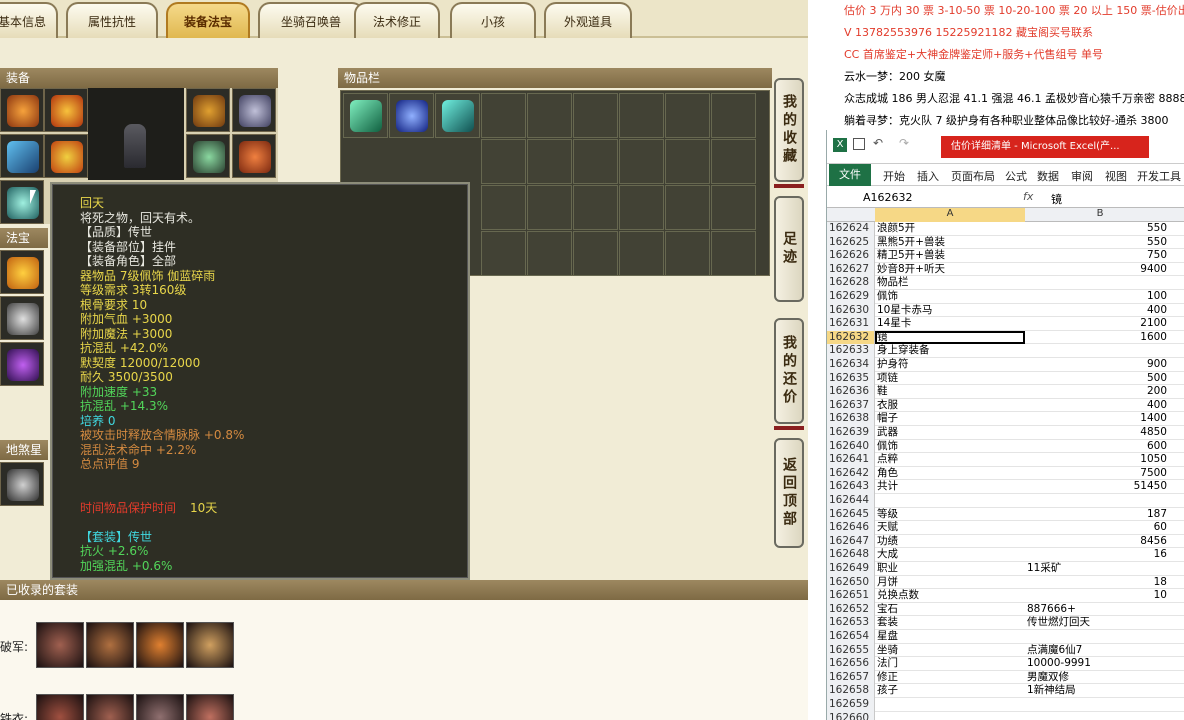 The height and width of the screenshot is (720, 1184). What do you see at coordinates (1016, 176) in the screenshot?
I see `ribbon-tab-formulas: 公式` at bounding box center [1016, 176].